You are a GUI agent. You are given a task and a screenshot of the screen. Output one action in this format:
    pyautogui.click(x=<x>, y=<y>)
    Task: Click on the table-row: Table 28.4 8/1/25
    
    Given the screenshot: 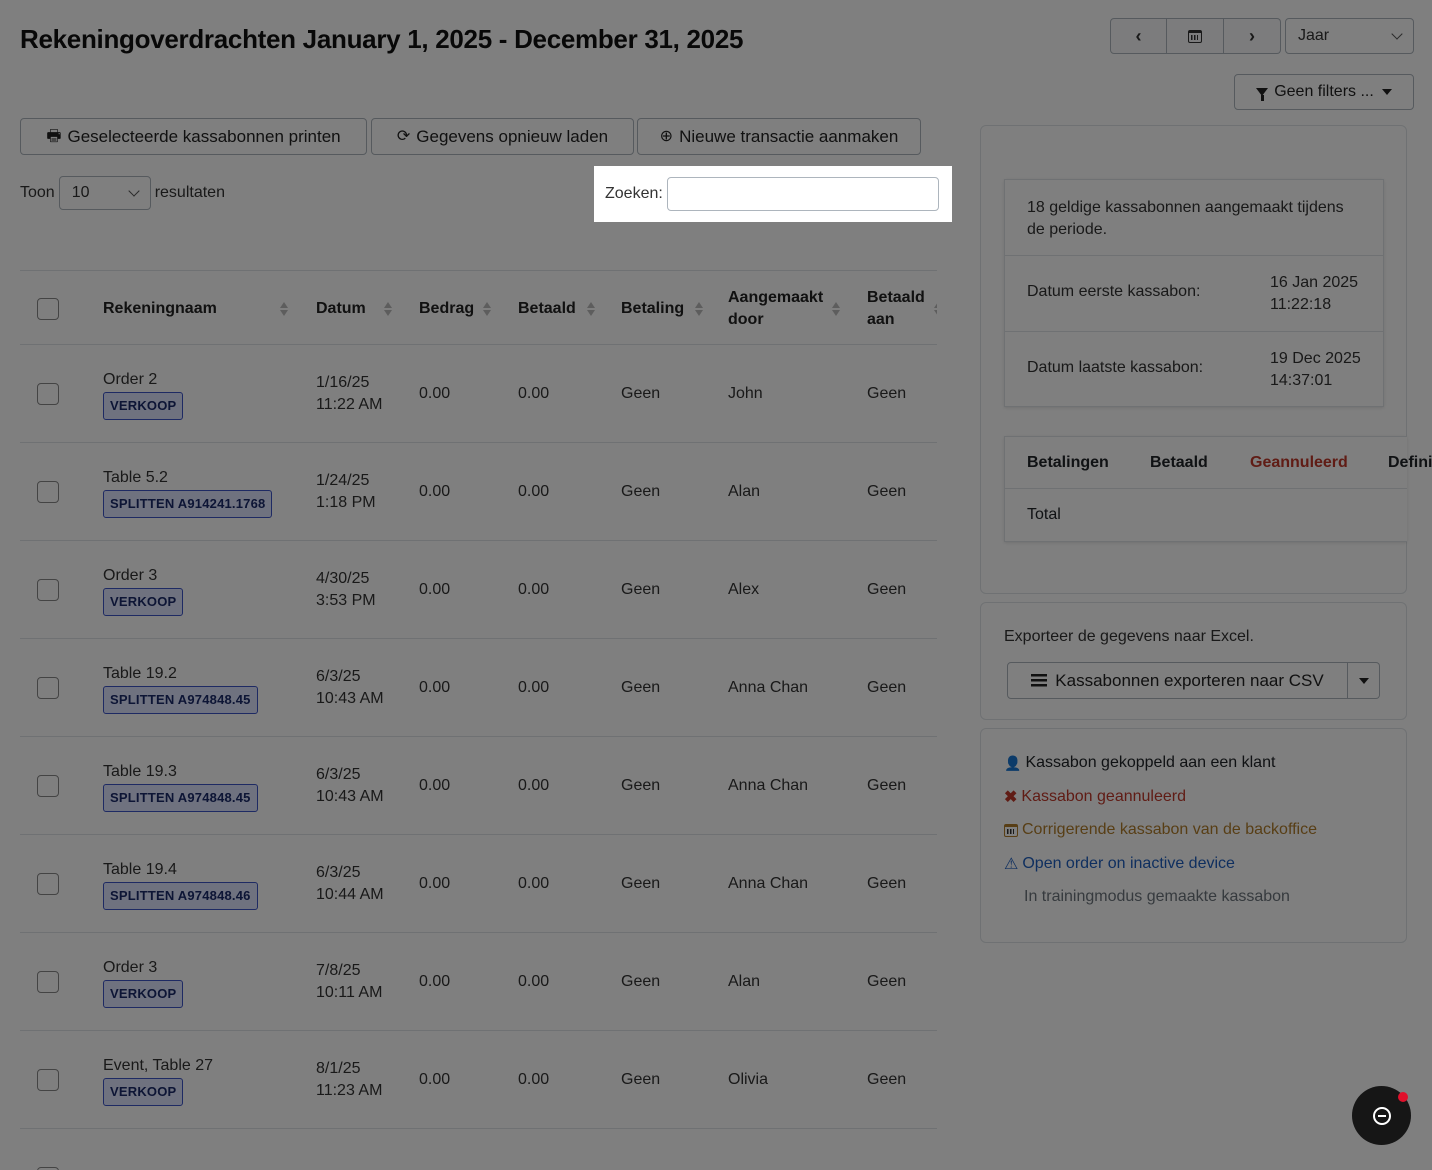 What is the action you would take?
    pyautogui.click(x=478, y=1149)
    